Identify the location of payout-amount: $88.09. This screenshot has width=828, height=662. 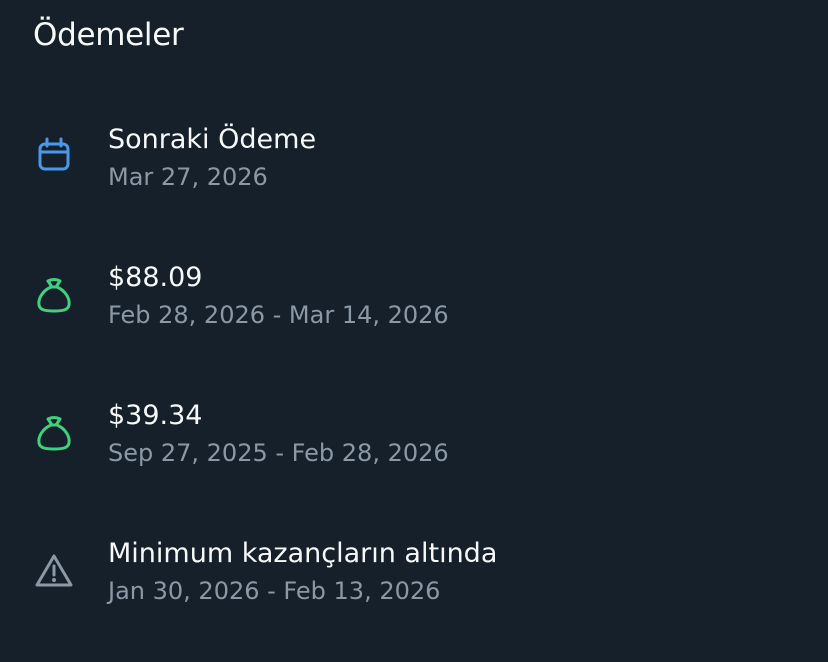
(155, 277).